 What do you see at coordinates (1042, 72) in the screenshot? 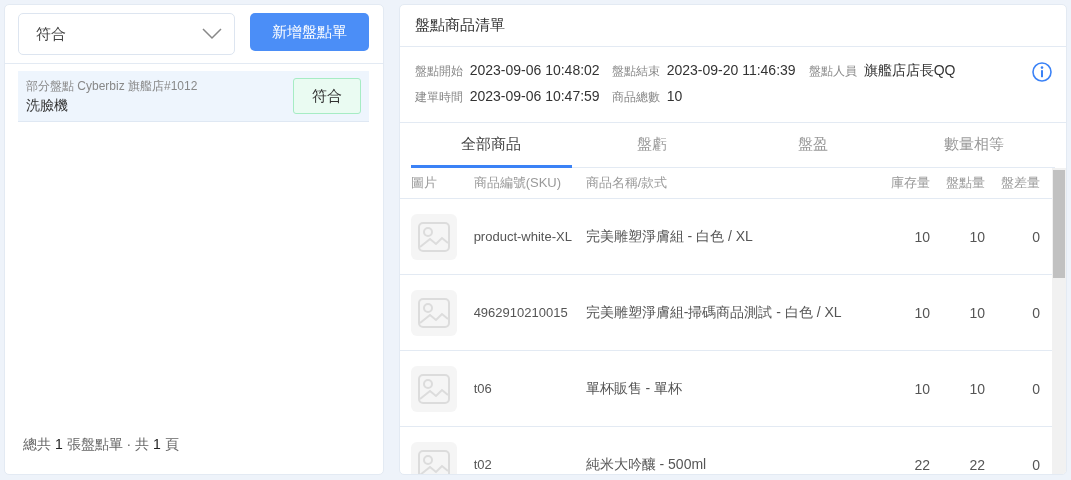
I see `info-icon` at bounding box center [1042, 72].